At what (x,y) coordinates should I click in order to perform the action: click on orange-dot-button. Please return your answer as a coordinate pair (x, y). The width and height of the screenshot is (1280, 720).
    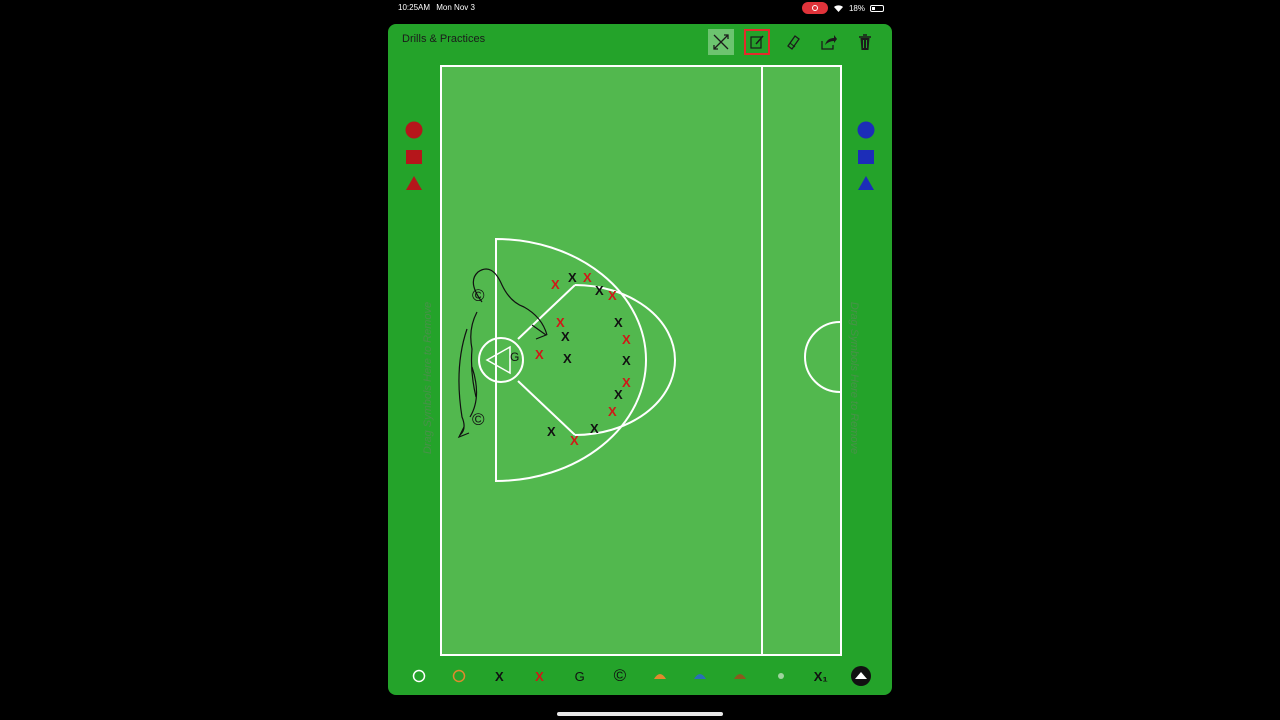
    Looking at the image, I should click on (459, 676).